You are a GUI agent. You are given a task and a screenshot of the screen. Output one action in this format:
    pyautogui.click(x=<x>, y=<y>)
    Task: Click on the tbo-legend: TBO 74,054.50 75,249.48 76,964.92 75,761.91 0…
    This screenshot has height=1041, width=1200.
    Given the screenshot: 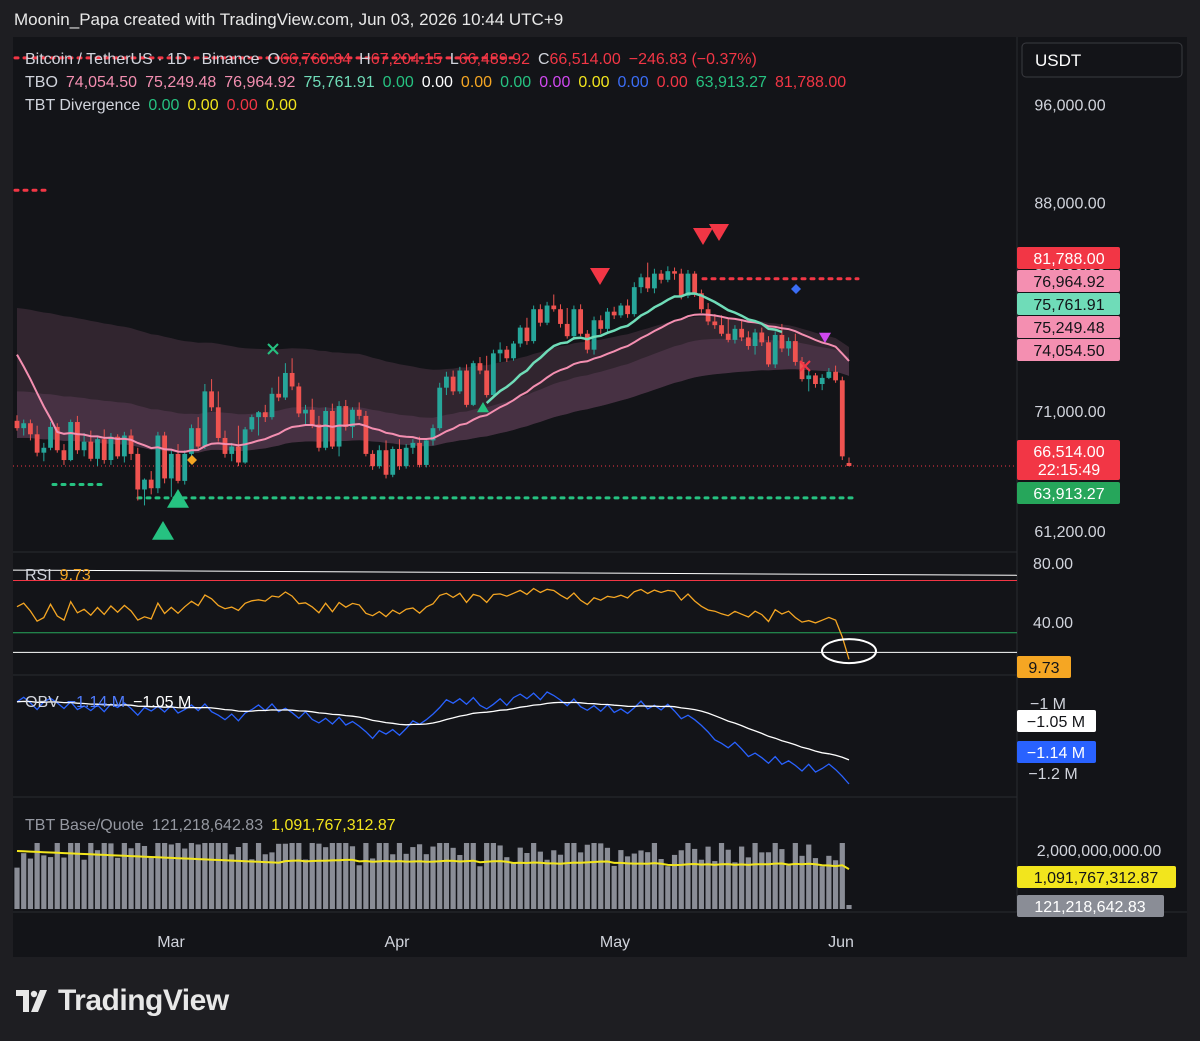 What is the action you would take?
    pyautogui.click(x=435, y=82)
    